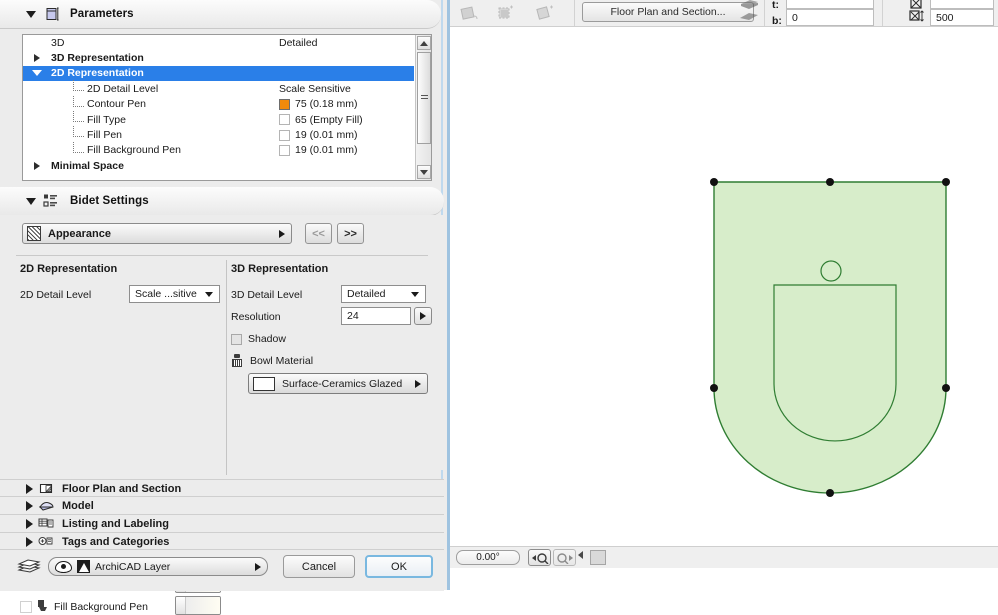 The height and width of the screenshot is (615, 998). Describe the element at coordinates (218, 118) in the screenshot. I see `tree-row: Fill Type 65 (Empty Fill)` at that location.